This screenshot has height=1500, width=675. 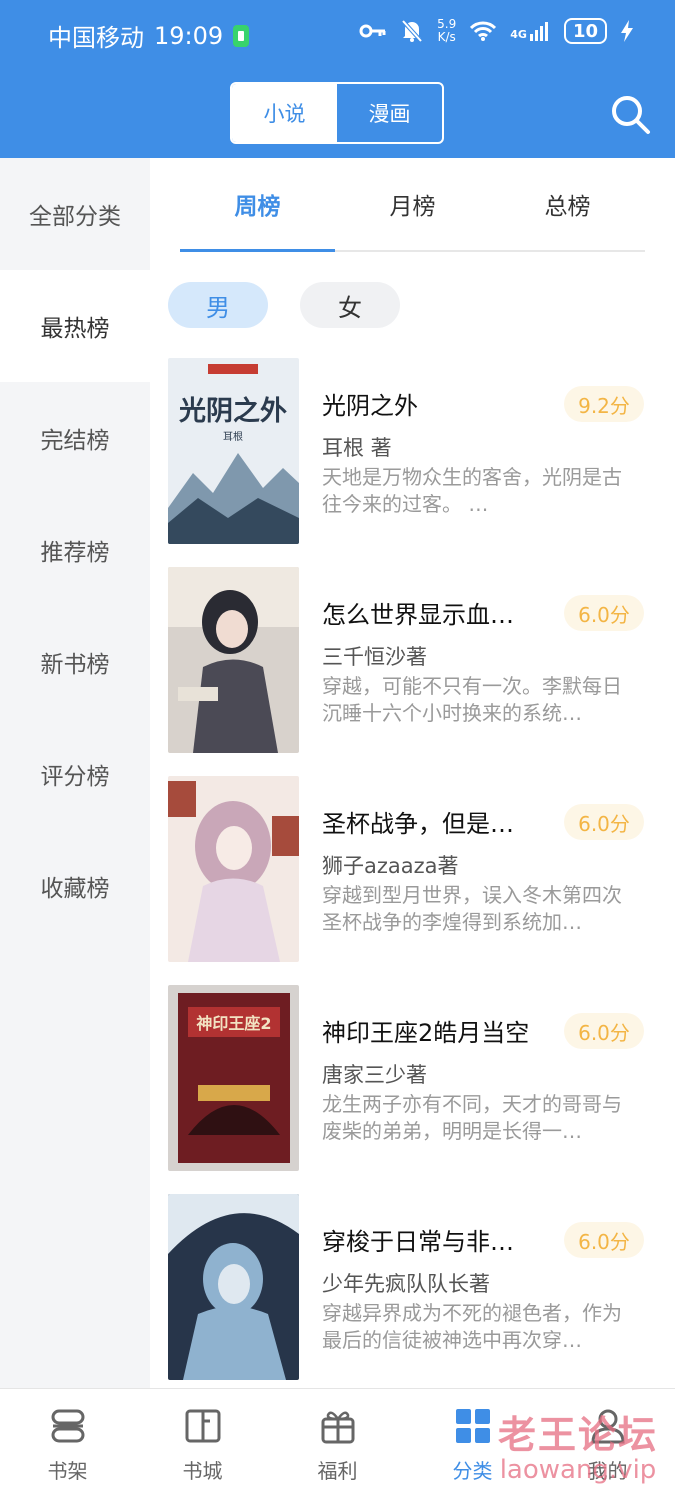 I want to click on status-bar: 中国移动 19:09 5.9 K/s 4G 10, so click(x=337, y=35).